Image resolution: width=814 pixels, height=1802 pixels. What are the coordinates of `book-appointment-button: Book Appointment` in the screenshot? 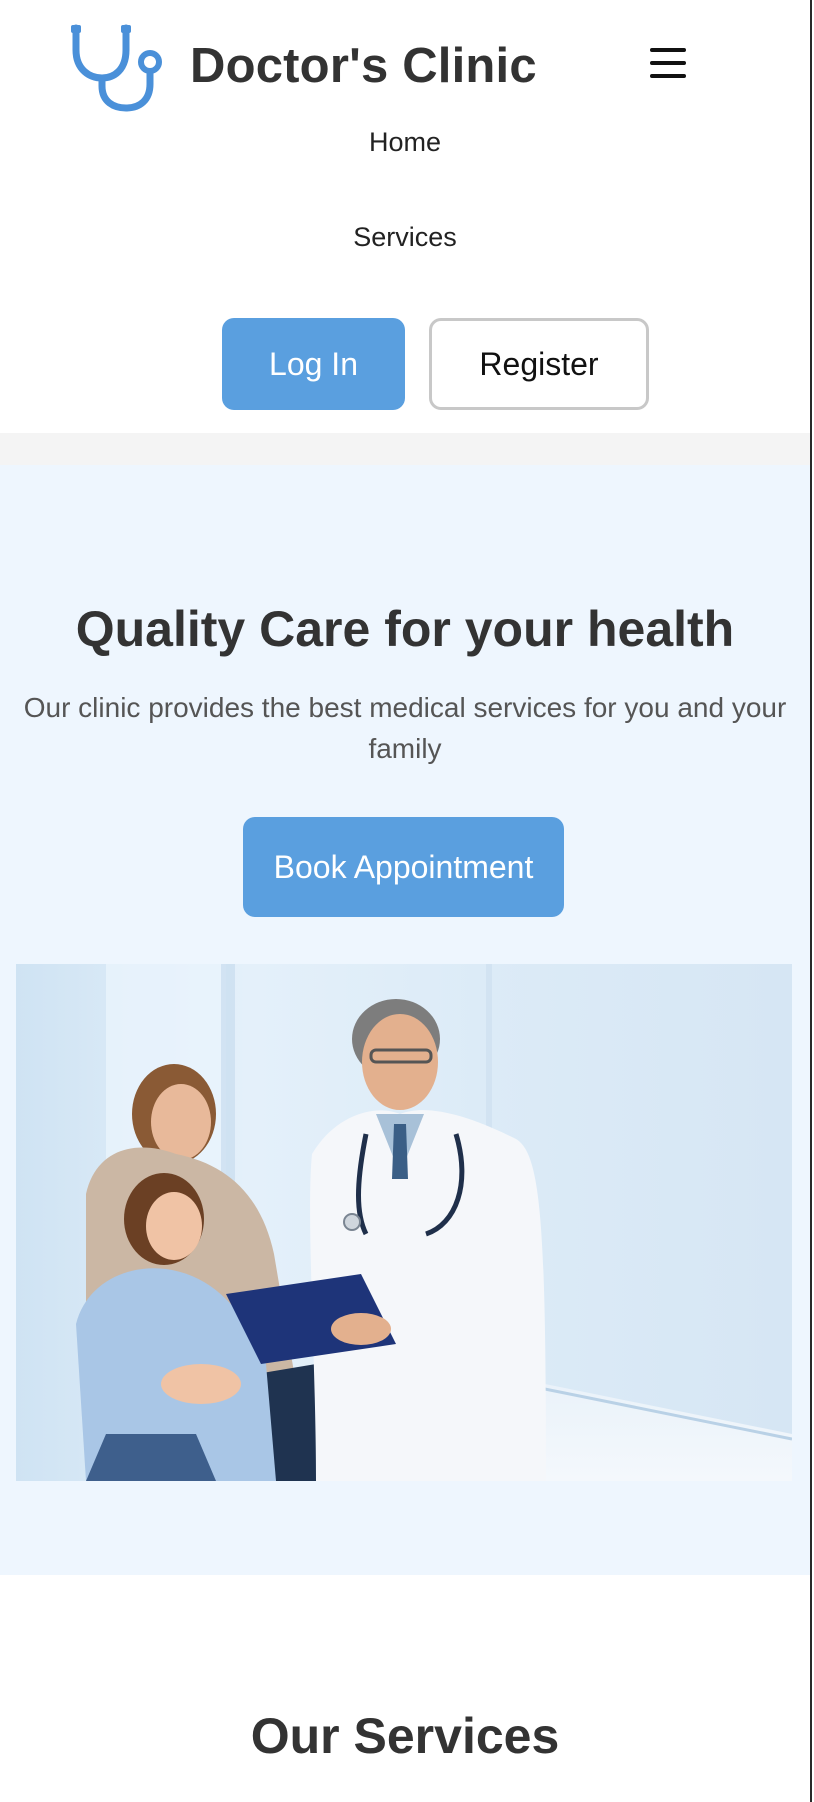 It's located at (403, 867).